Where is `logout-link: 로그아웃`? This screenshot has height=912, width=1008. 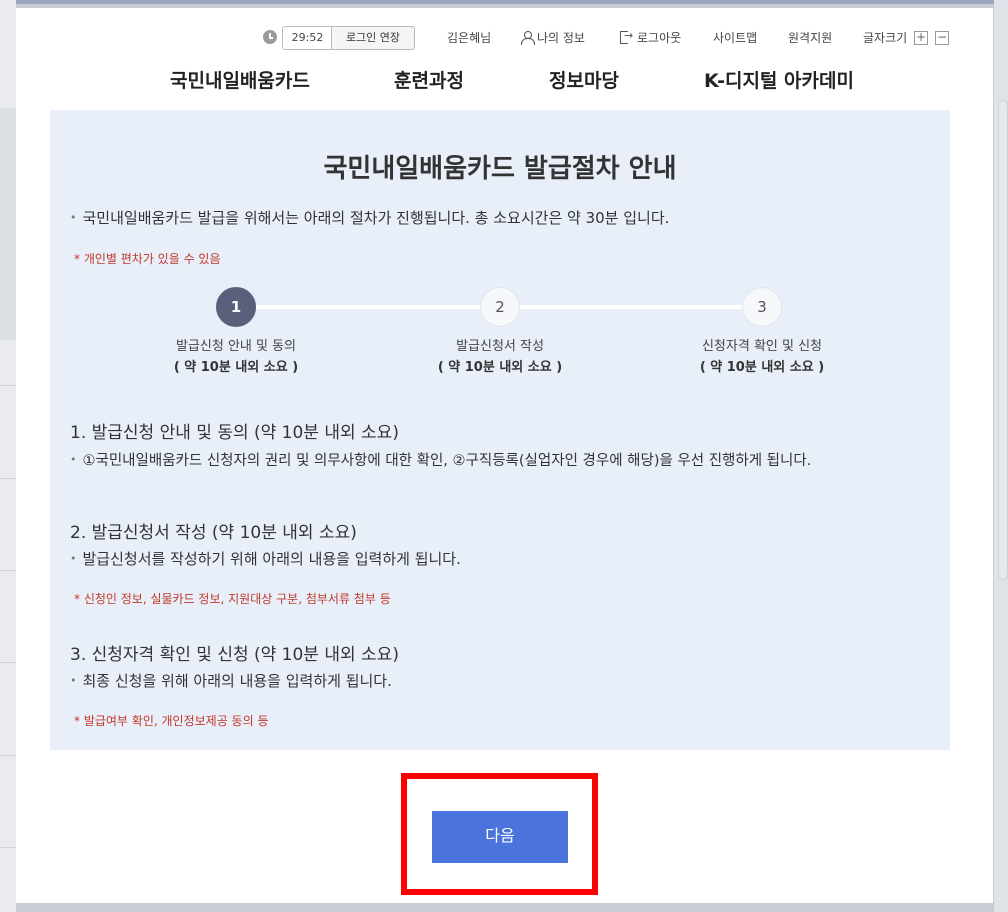
logout-link: 로그아웃 is located at coordinates (651, 37).